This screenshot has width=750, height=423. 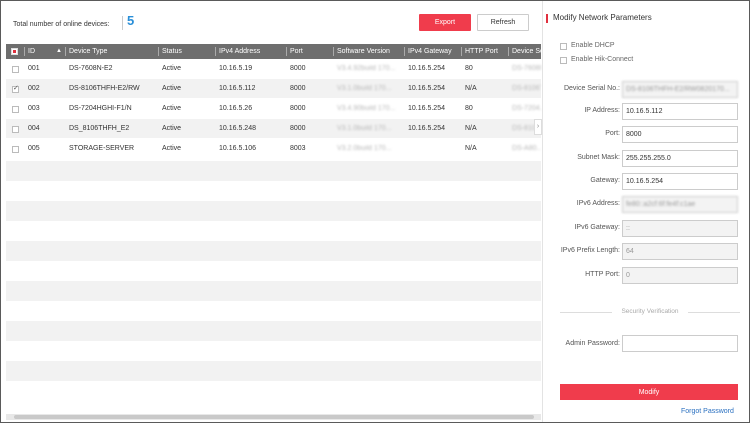 I want to click on cell-ipv4: 10.16.5.112, so click(x=237, y=88).